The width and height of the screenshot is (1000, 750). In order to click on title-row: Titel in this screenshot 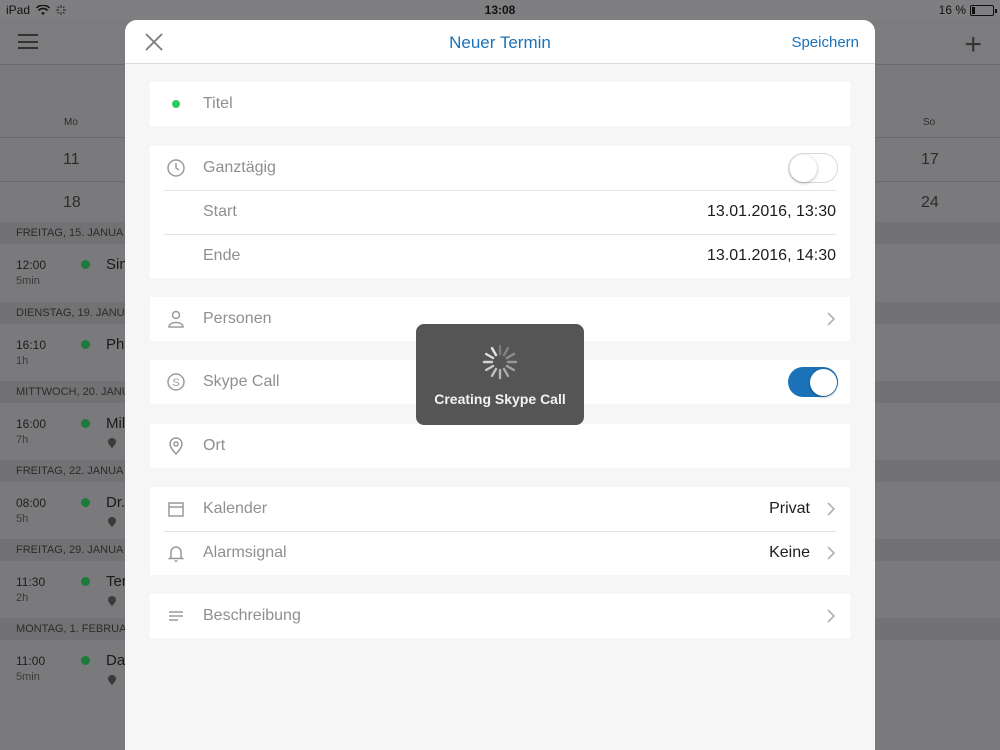, I will do `click(500, 104)`.